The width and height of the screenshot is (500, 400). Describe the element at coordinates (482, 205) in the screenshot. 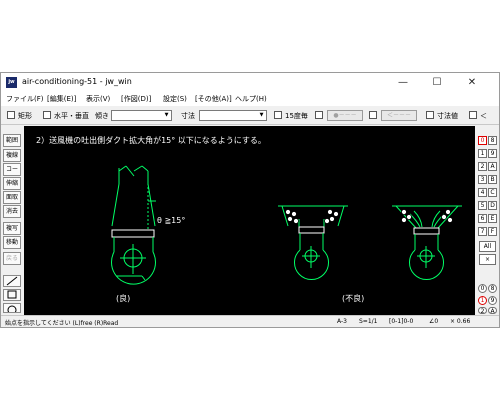

I see `layer-5: 5` at that location.